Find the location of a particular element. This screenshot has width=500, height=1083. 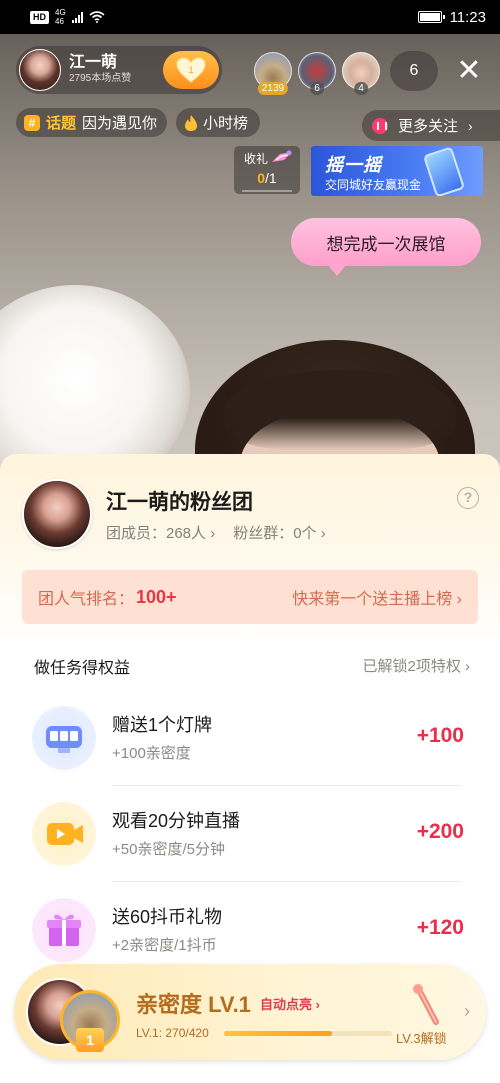

streamer-bangs is located at coordinates (340, 410).